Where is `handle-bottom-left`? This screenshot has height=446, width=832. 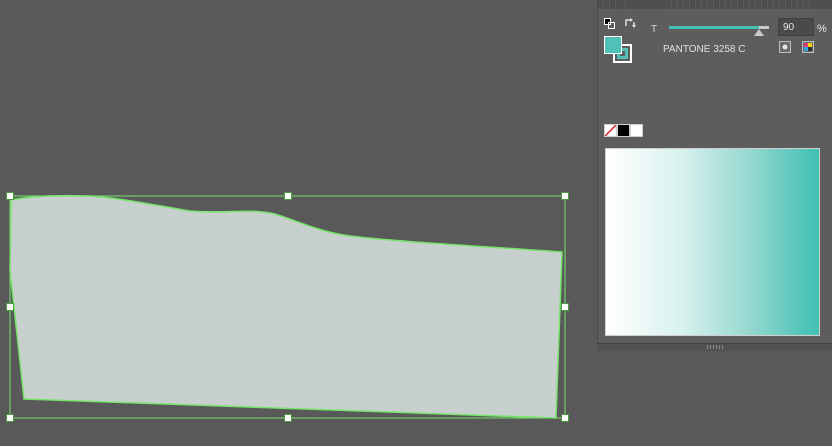 handle-bottom-left is located at coordinates (10, 418).